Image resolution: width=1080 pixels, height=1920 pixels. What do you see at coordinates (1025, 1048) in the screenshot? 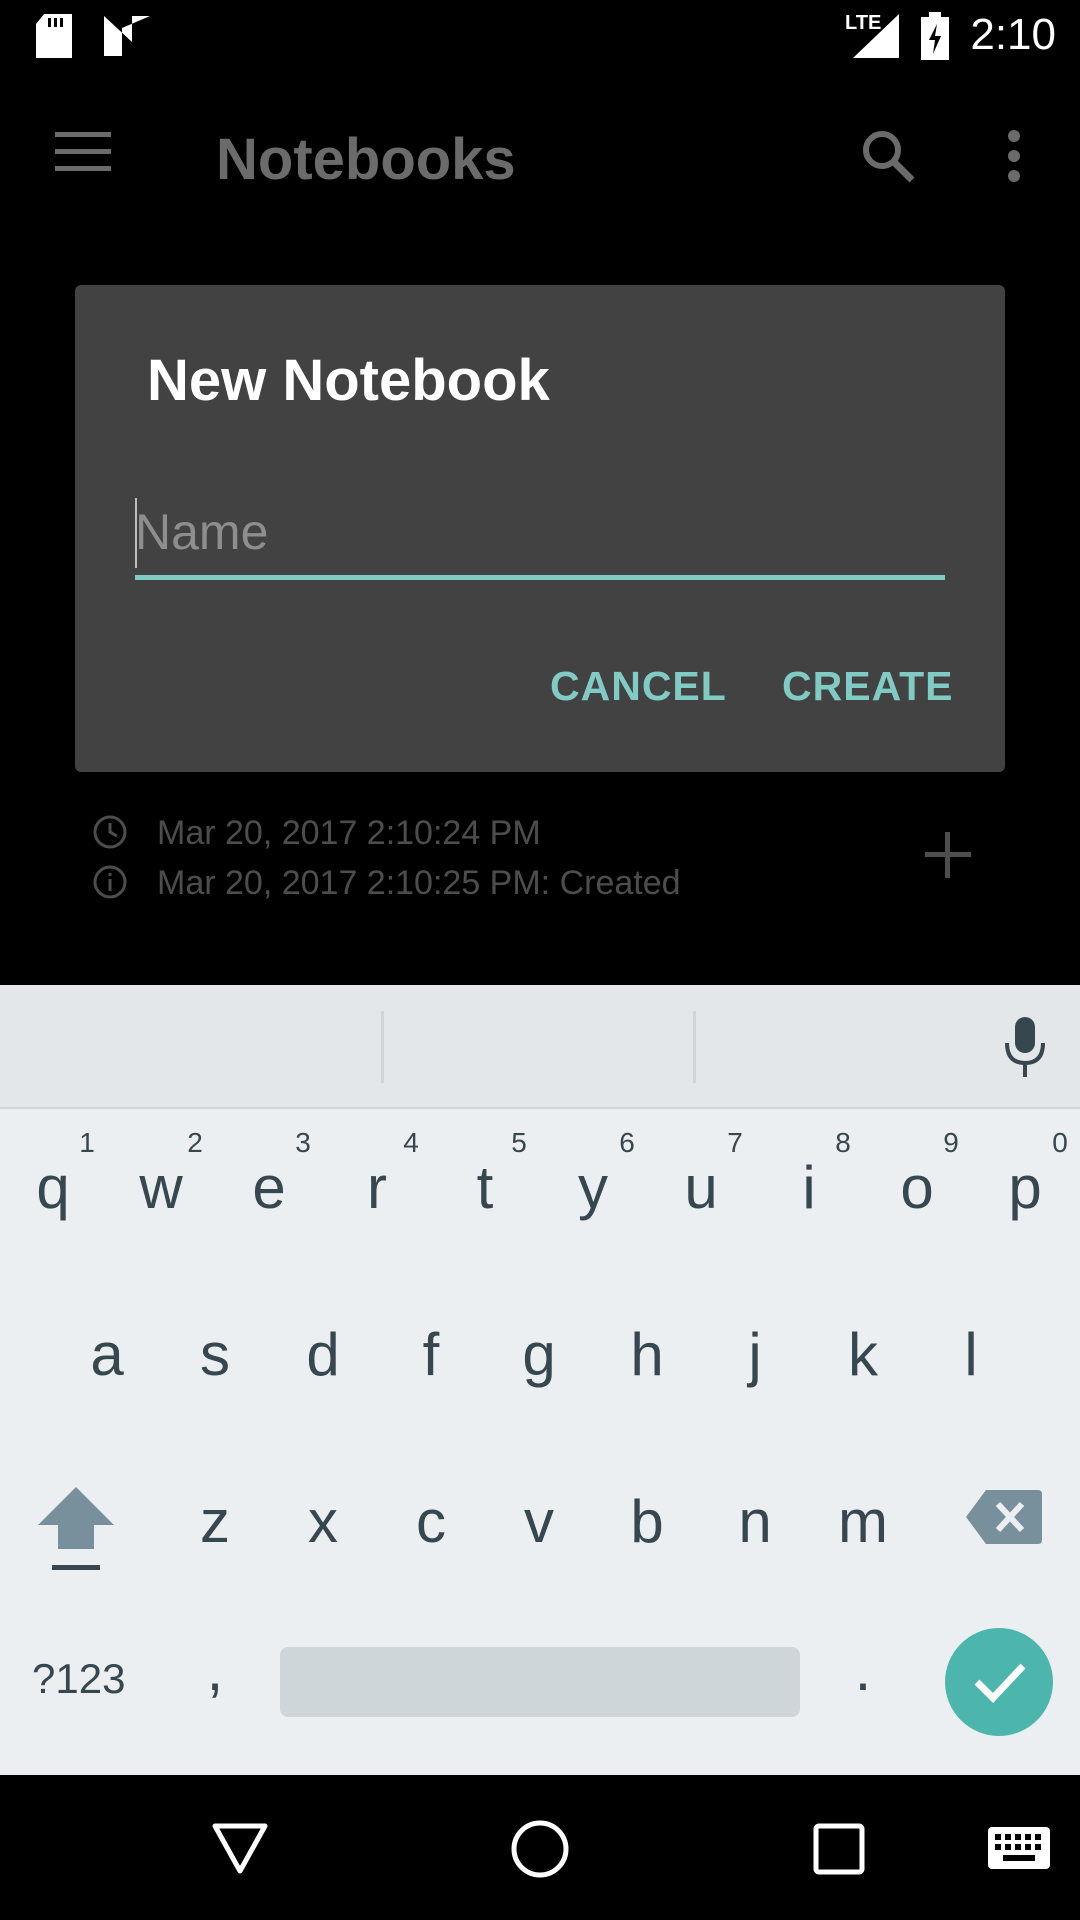
I see `mic-icon` at bounding box center [1025, 1048].